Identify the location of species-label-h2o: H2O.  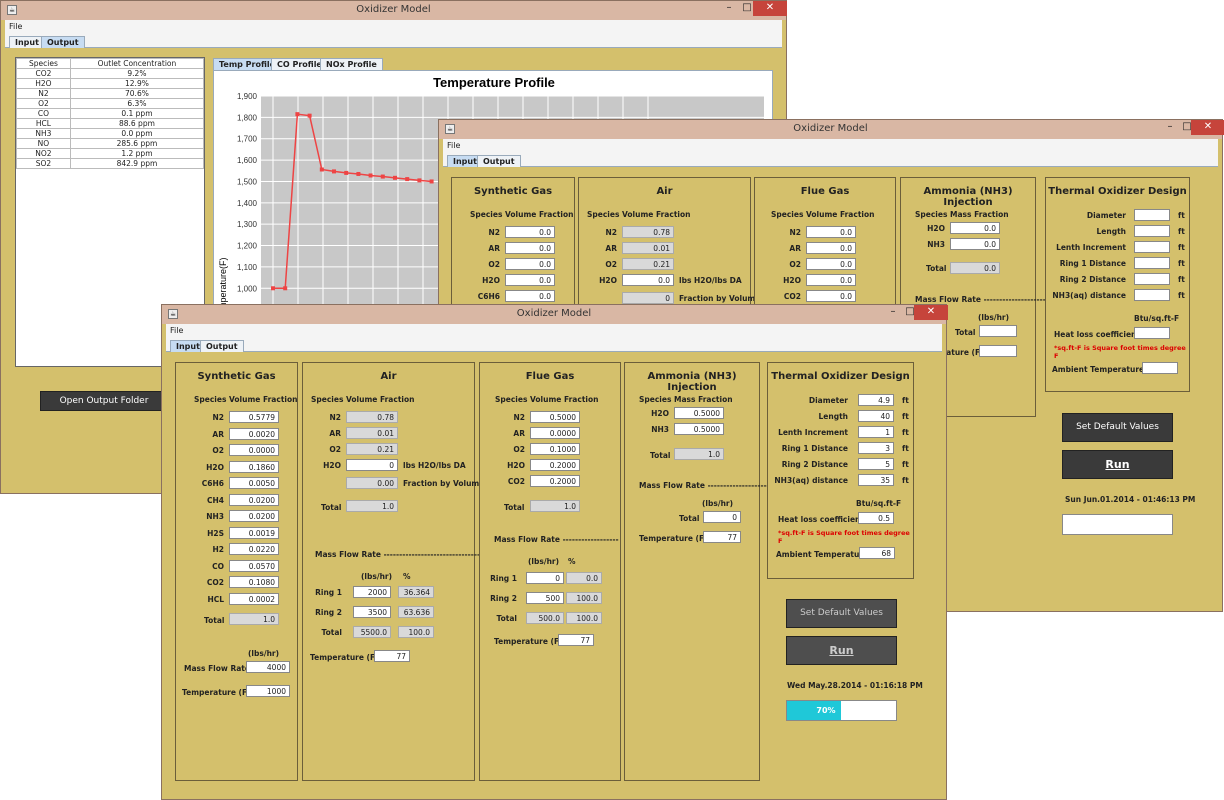
(516, 465).